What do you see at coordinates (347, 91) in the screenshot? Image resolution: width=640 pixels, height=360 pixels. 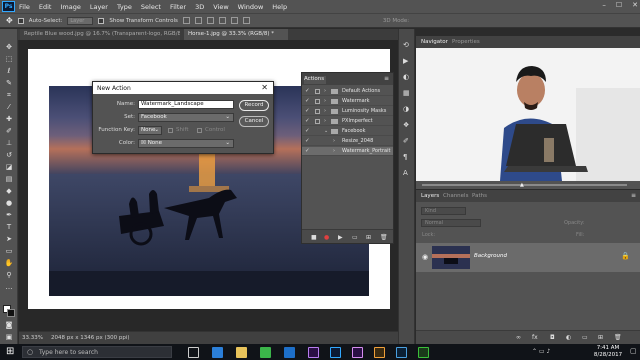 I see `action-set-row: ✓ › Default Actions` at bounding box center [347, 91].